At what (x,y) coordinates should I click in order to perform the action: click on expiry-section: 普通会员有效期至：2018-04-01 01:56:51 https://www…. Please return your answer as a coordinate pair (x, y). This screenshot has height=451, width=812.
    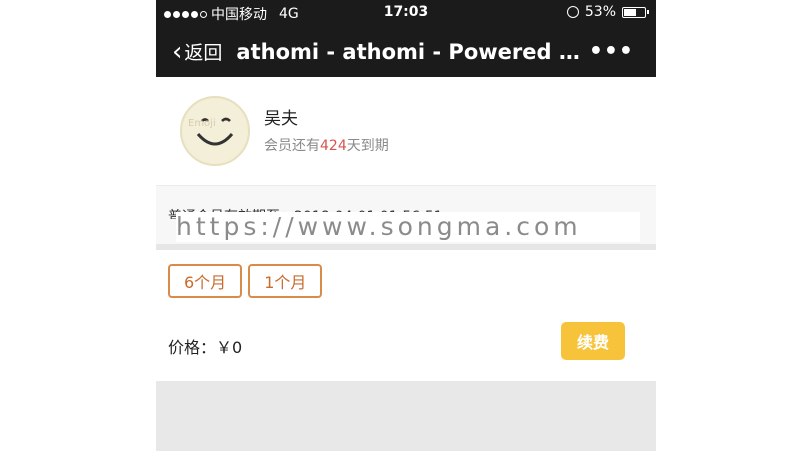
    Looking at the image, I should click on (406, 217).